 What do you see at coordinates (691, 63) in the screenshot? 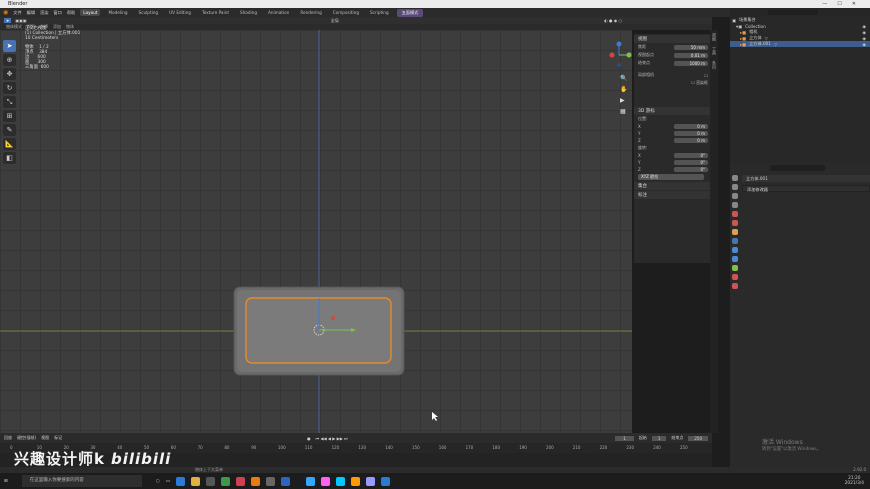
I see `clip-end-field: 1000 m` at bounding box center [691, 63].